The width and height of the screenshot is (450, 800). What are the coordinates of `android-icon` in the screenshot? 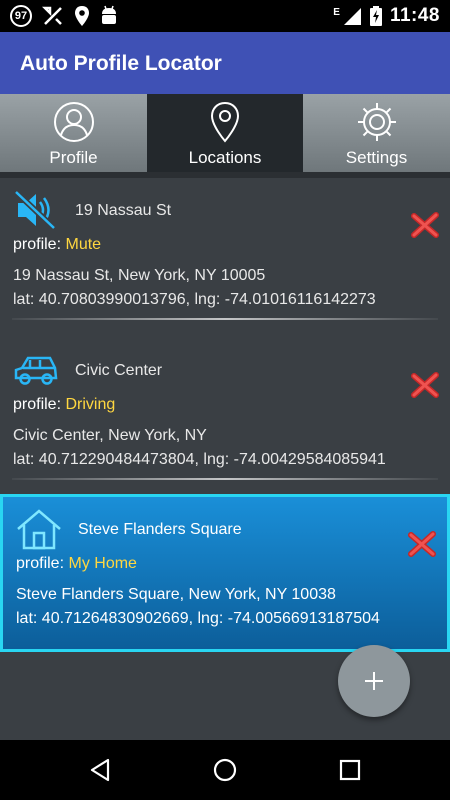 It's located at (109, 14).